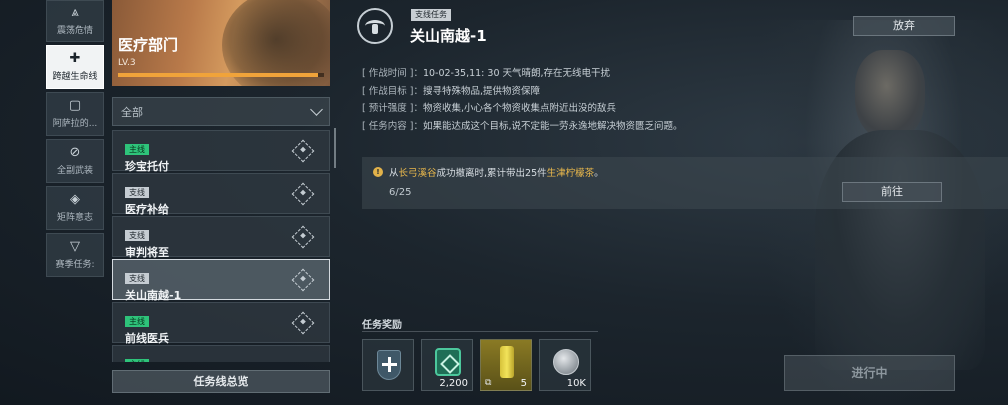  What do you see at coordinates (221, 280) in the screenshot?
I see `mission-item-selected: 支线 关山南越-1` at bounding box center [221, 280].